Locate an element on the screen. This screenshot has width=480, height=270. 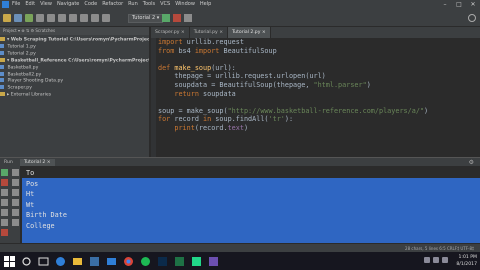
undo-icon is located at coordinates (40, 18).